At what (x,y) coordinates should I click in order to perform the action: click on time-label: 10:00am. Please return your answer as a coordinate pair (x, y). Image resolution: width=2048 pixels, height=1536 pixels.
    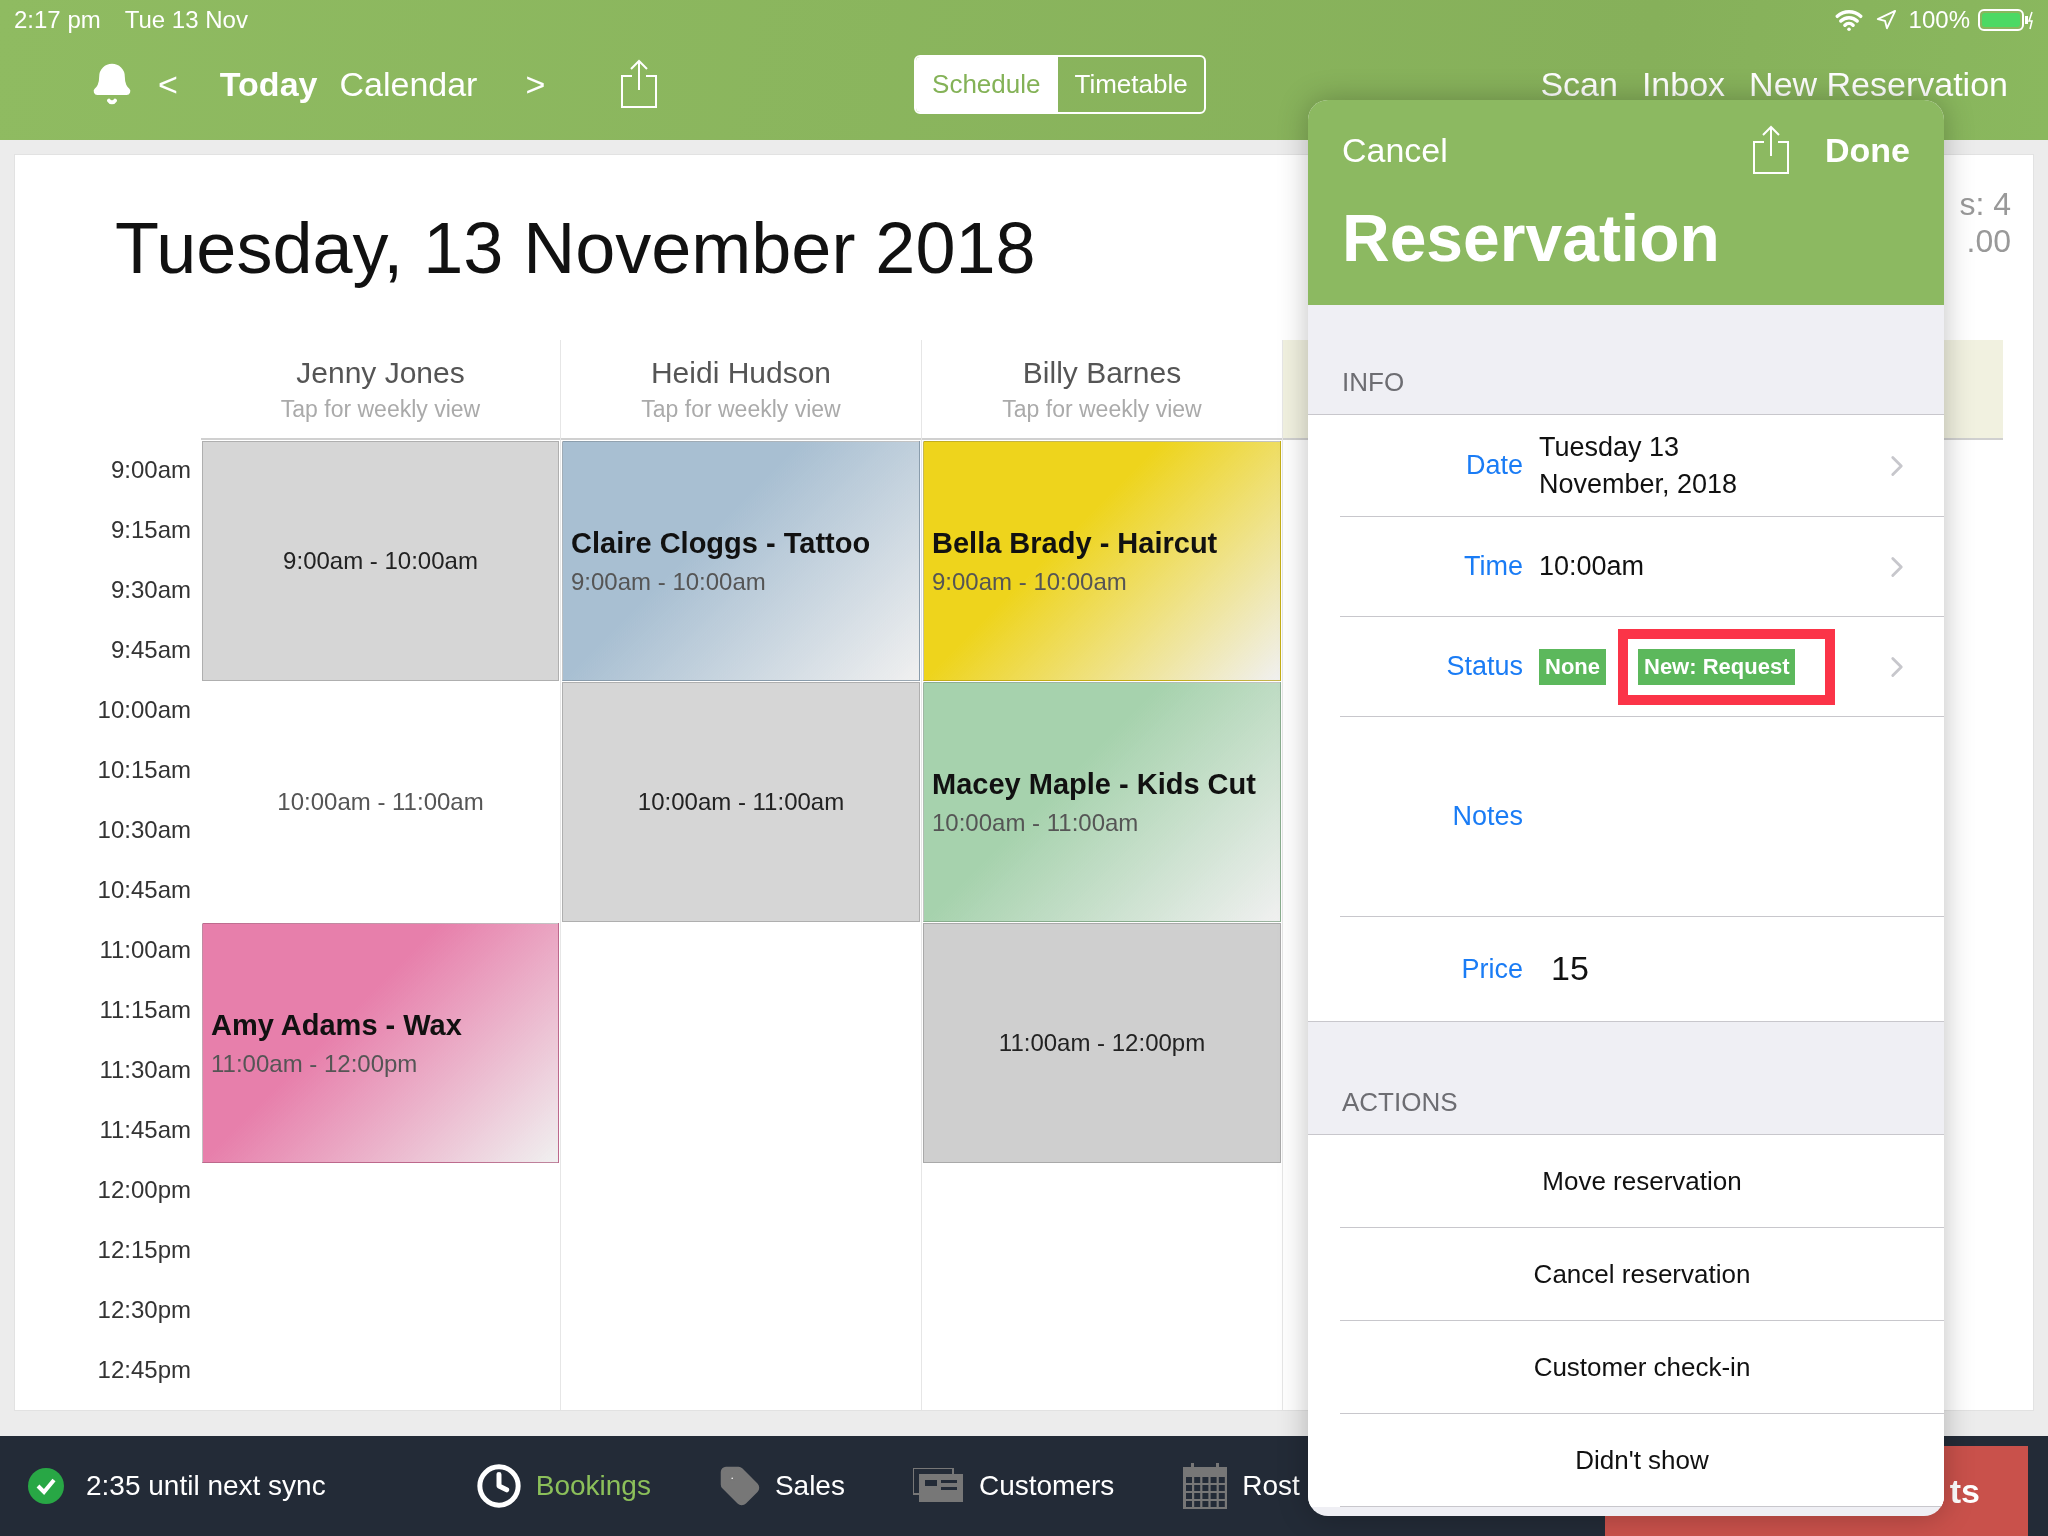
    Looking at the image, I should click on (144, 710).